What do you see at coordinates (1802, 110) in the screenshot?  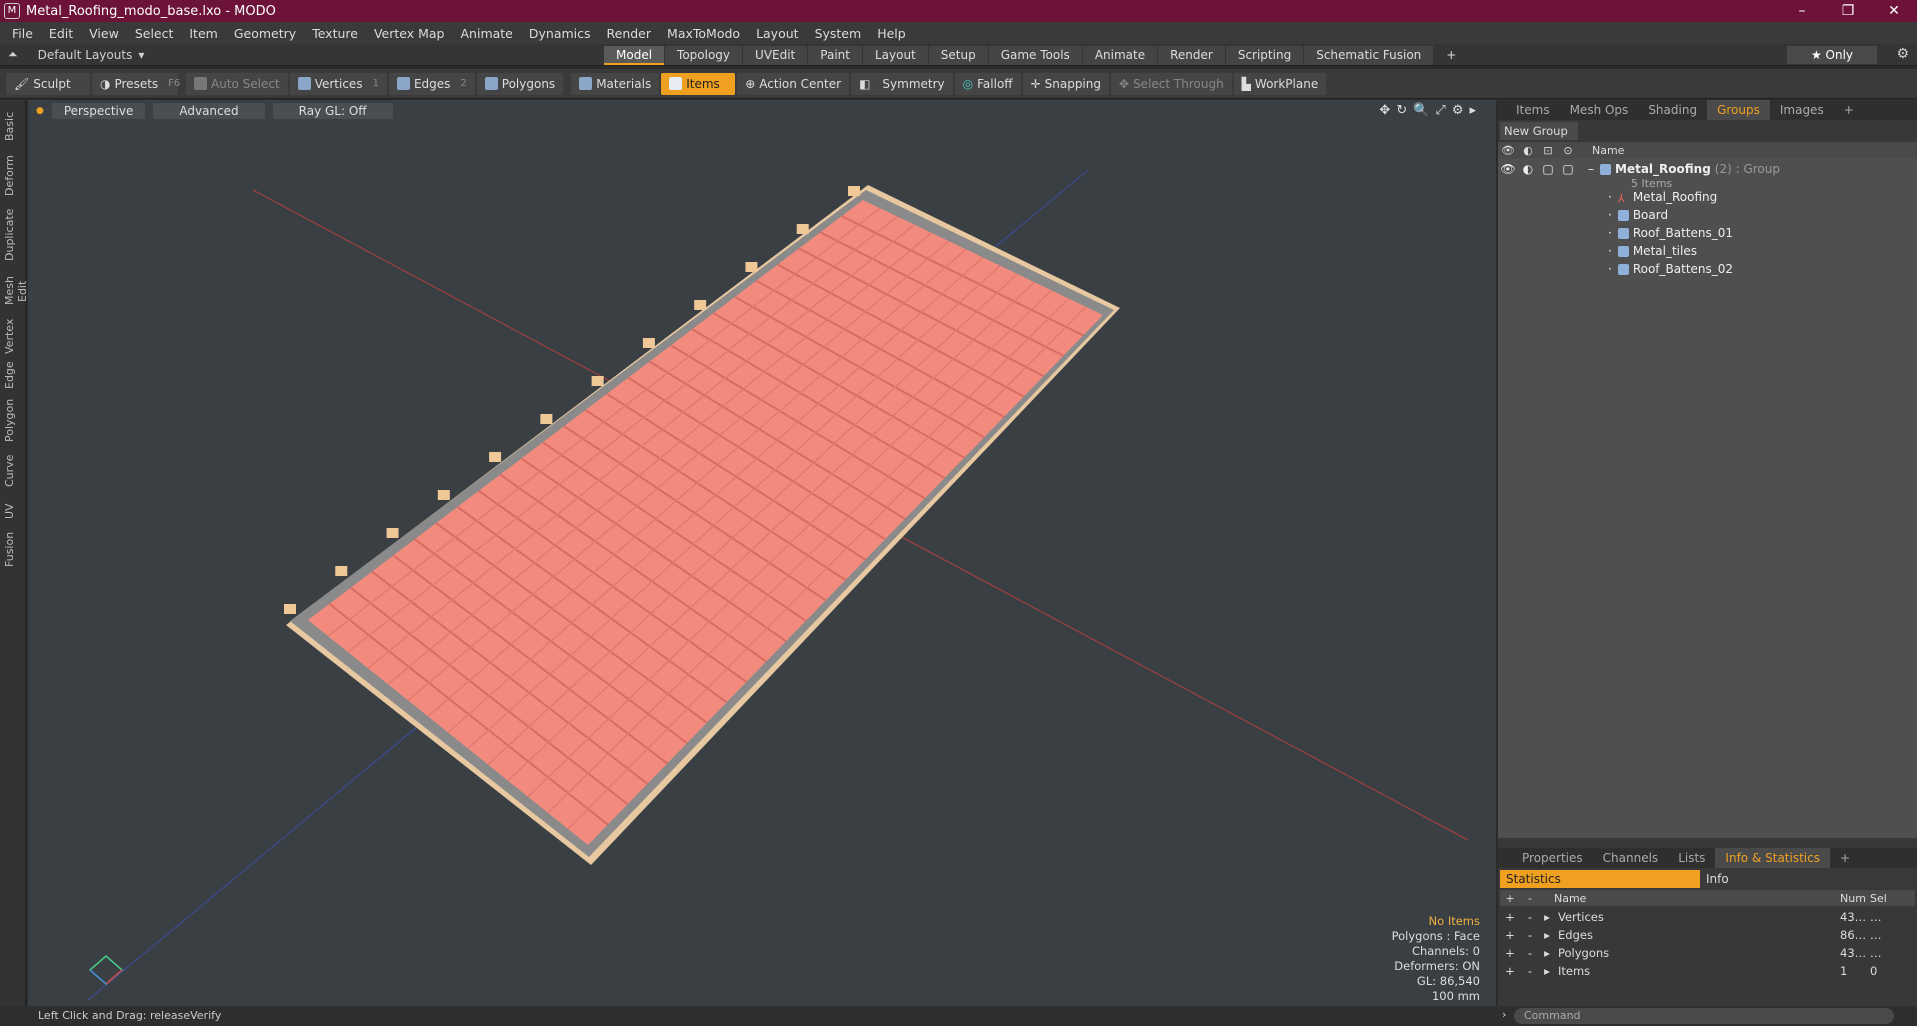 I see `panel-tab-images: Images` at bounding box center [1802, 110].